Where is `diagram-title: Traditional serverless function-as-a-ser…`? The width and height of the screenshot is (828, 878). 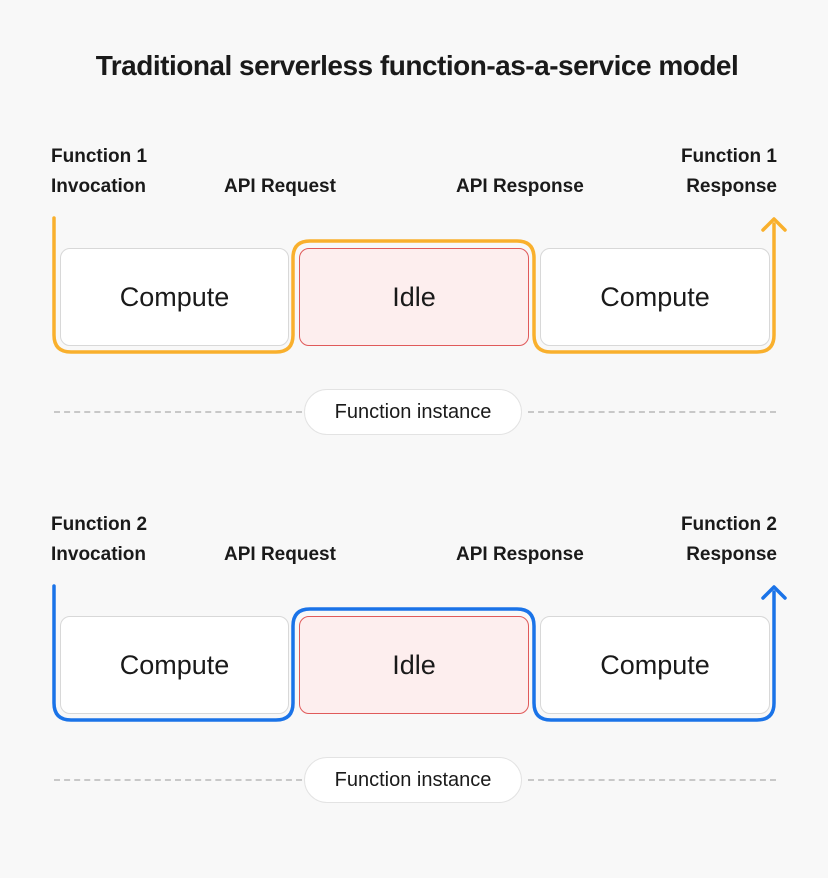
diagram-title: Traditional serverless function-as-a-ser… is located at coordinates (417, 65).